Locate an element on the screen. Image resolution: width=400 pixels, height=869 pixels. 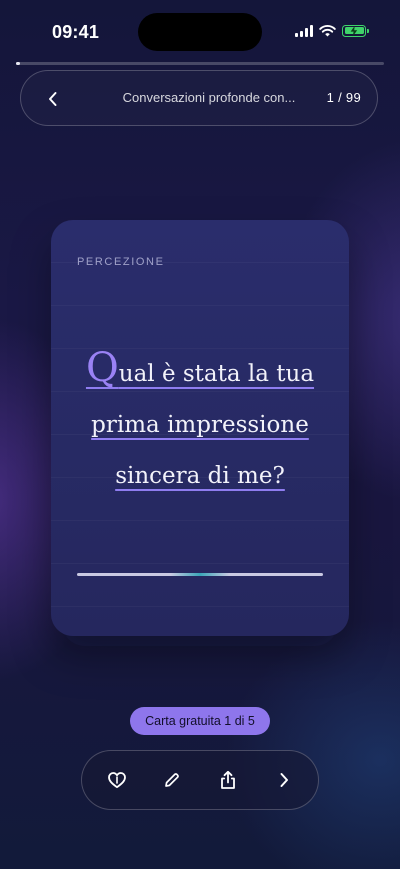
card-category: PERCEZIONE is located at coordinates (121, 262).